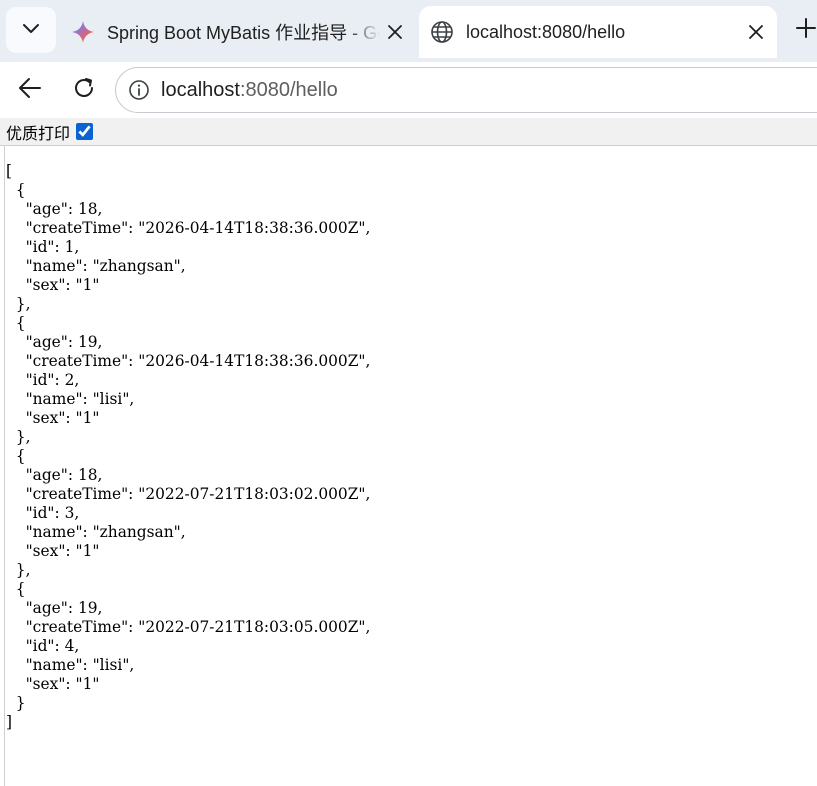 The width and height of the screenshot is (817, 786). I want to click on browser-toolbar: localhost:8080/hello, so click(408, 90).